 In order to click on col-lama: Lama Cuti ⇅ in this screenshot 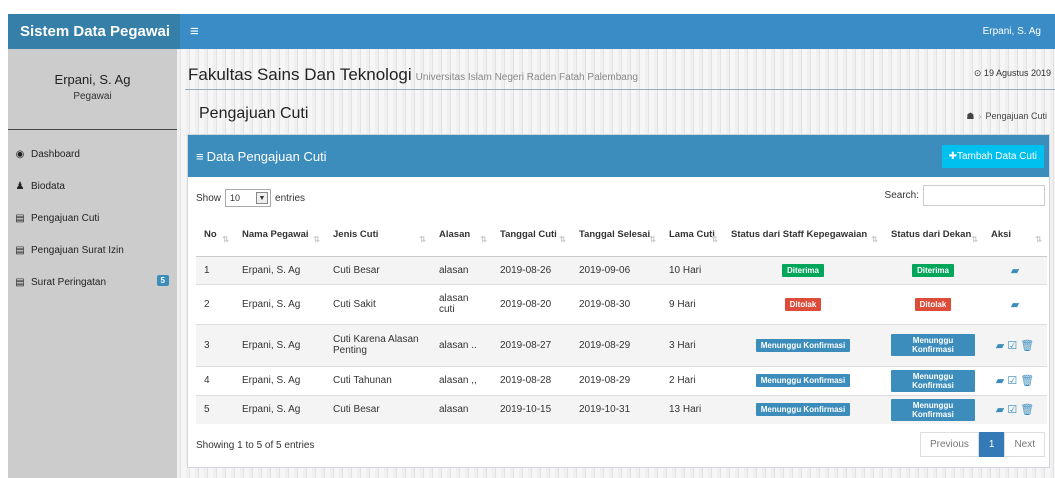, I will do `click(692, 235)`.